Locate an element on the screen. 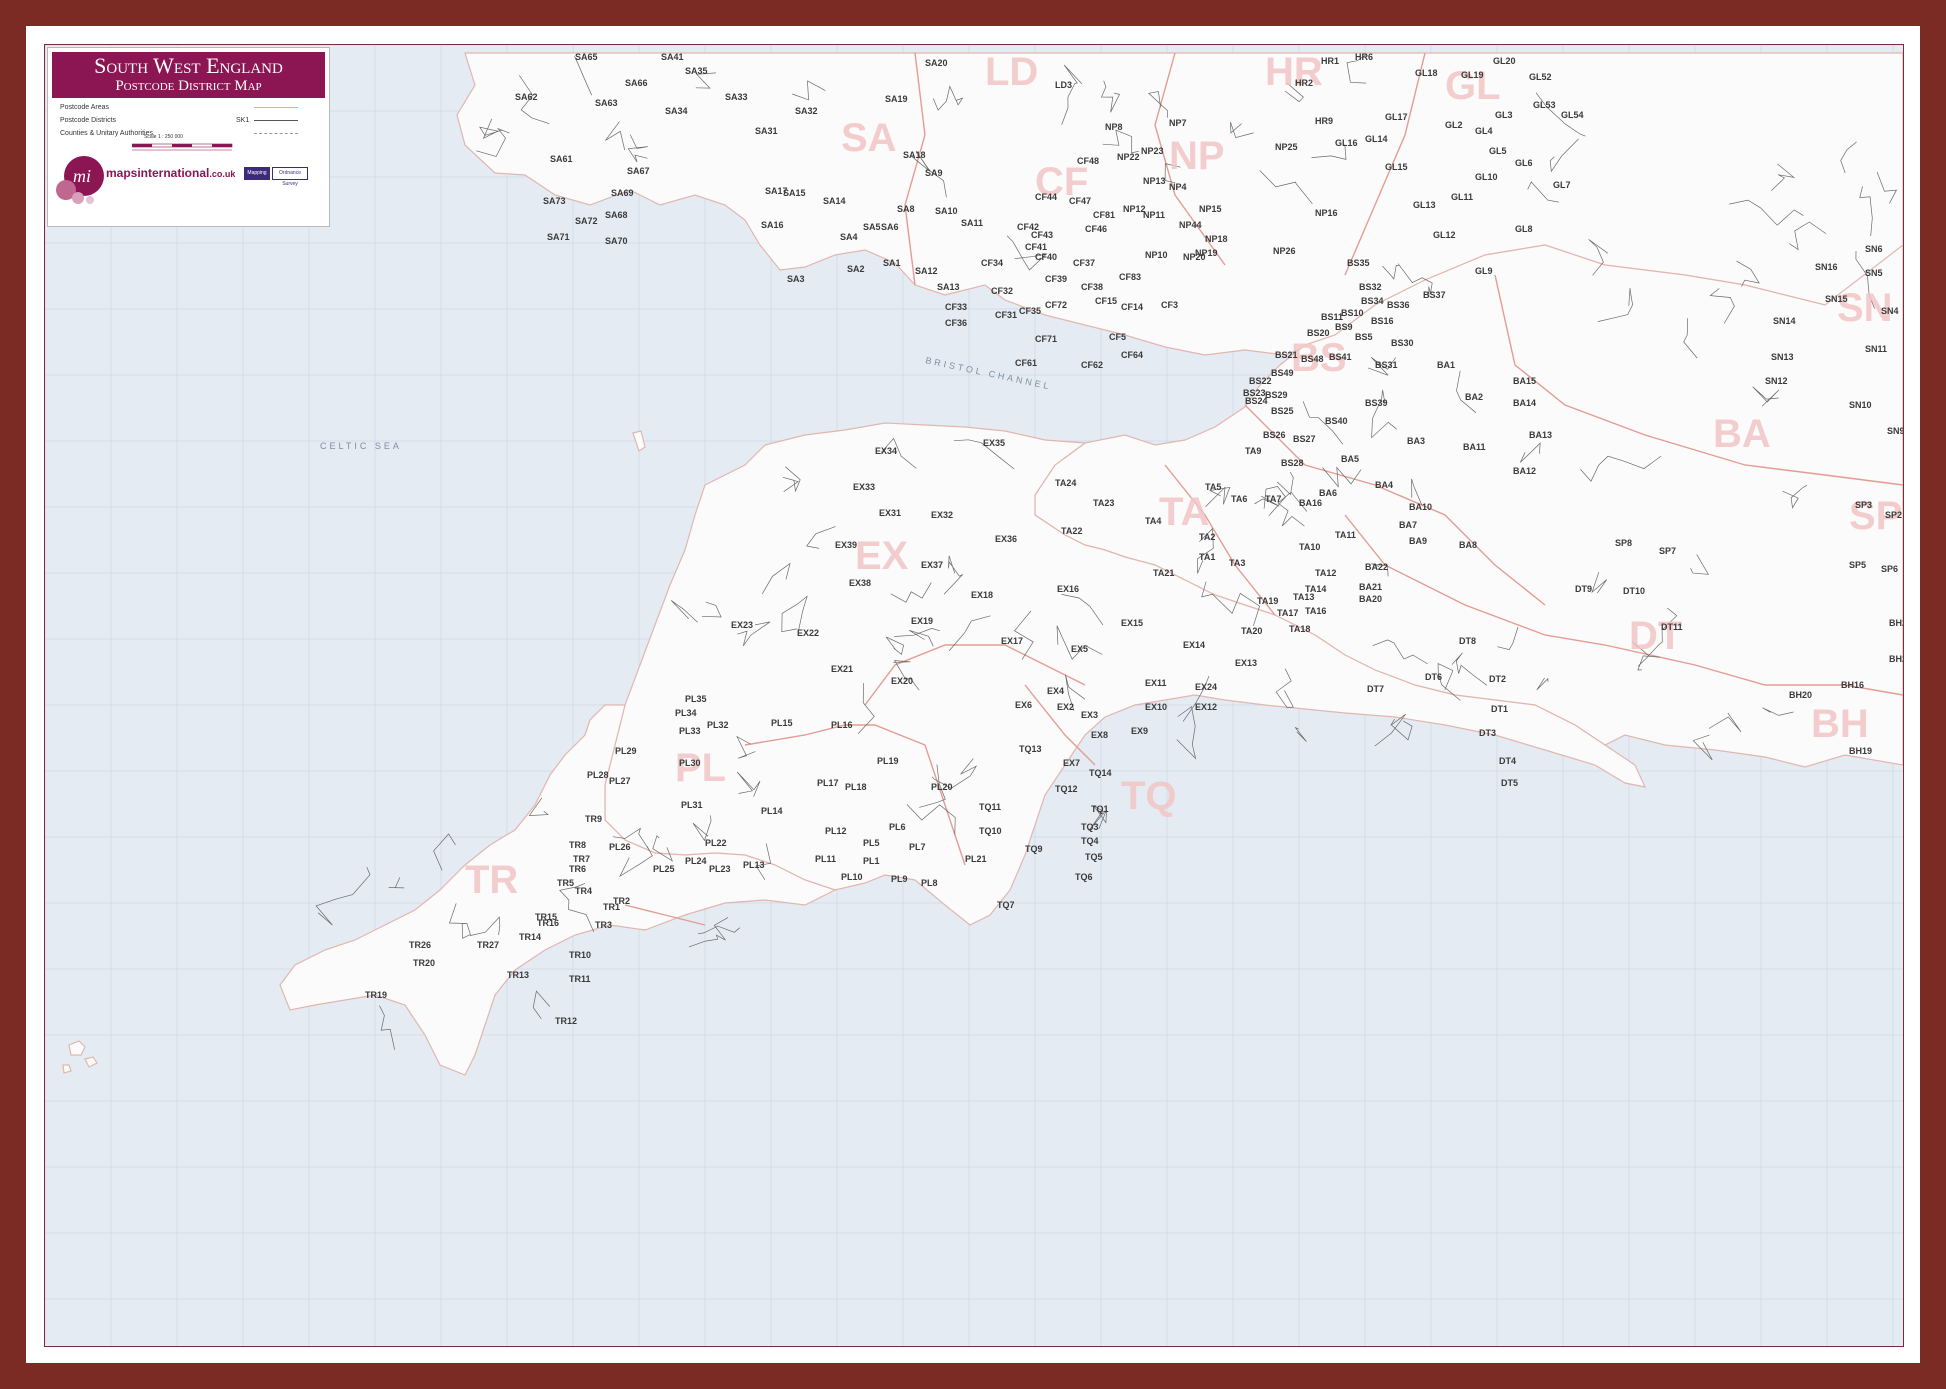 The image size is (1946, 1389). district-label-hr2: HR2 is located at coordinates (1304, 83).